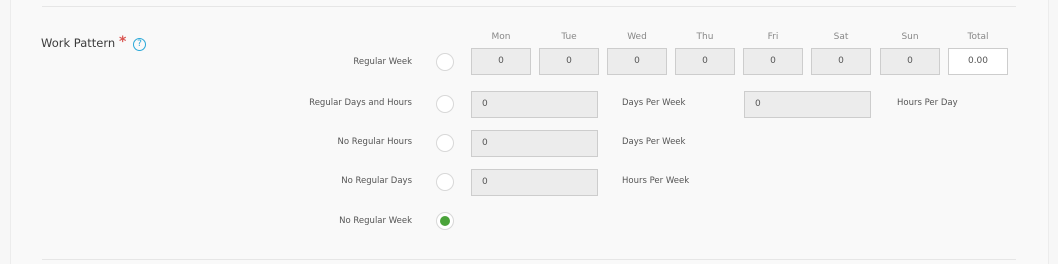 This screenshot has width=1058, height=264. I want to click on regular-days-hours-label: Regular Days and Hours, so click(360, 103).